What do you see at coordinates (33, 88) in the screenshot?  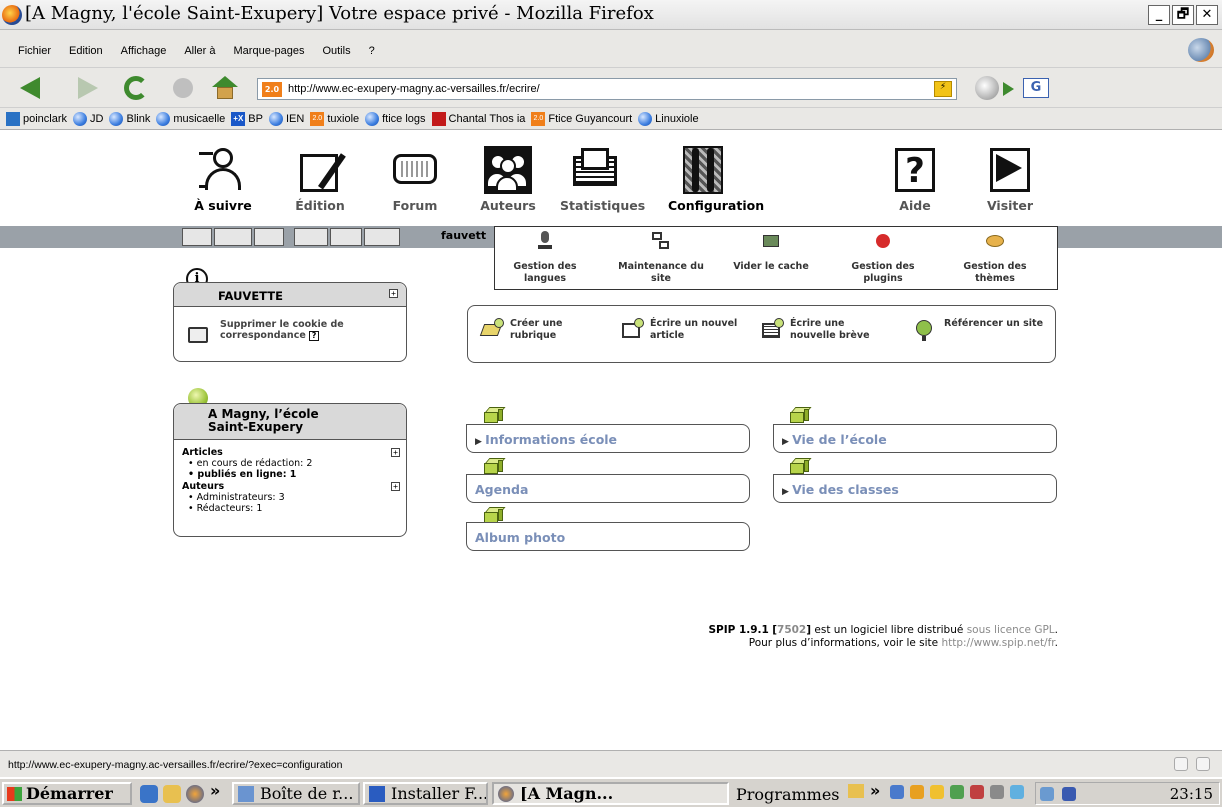 I see `back-button` at bounding box center [33, 88].